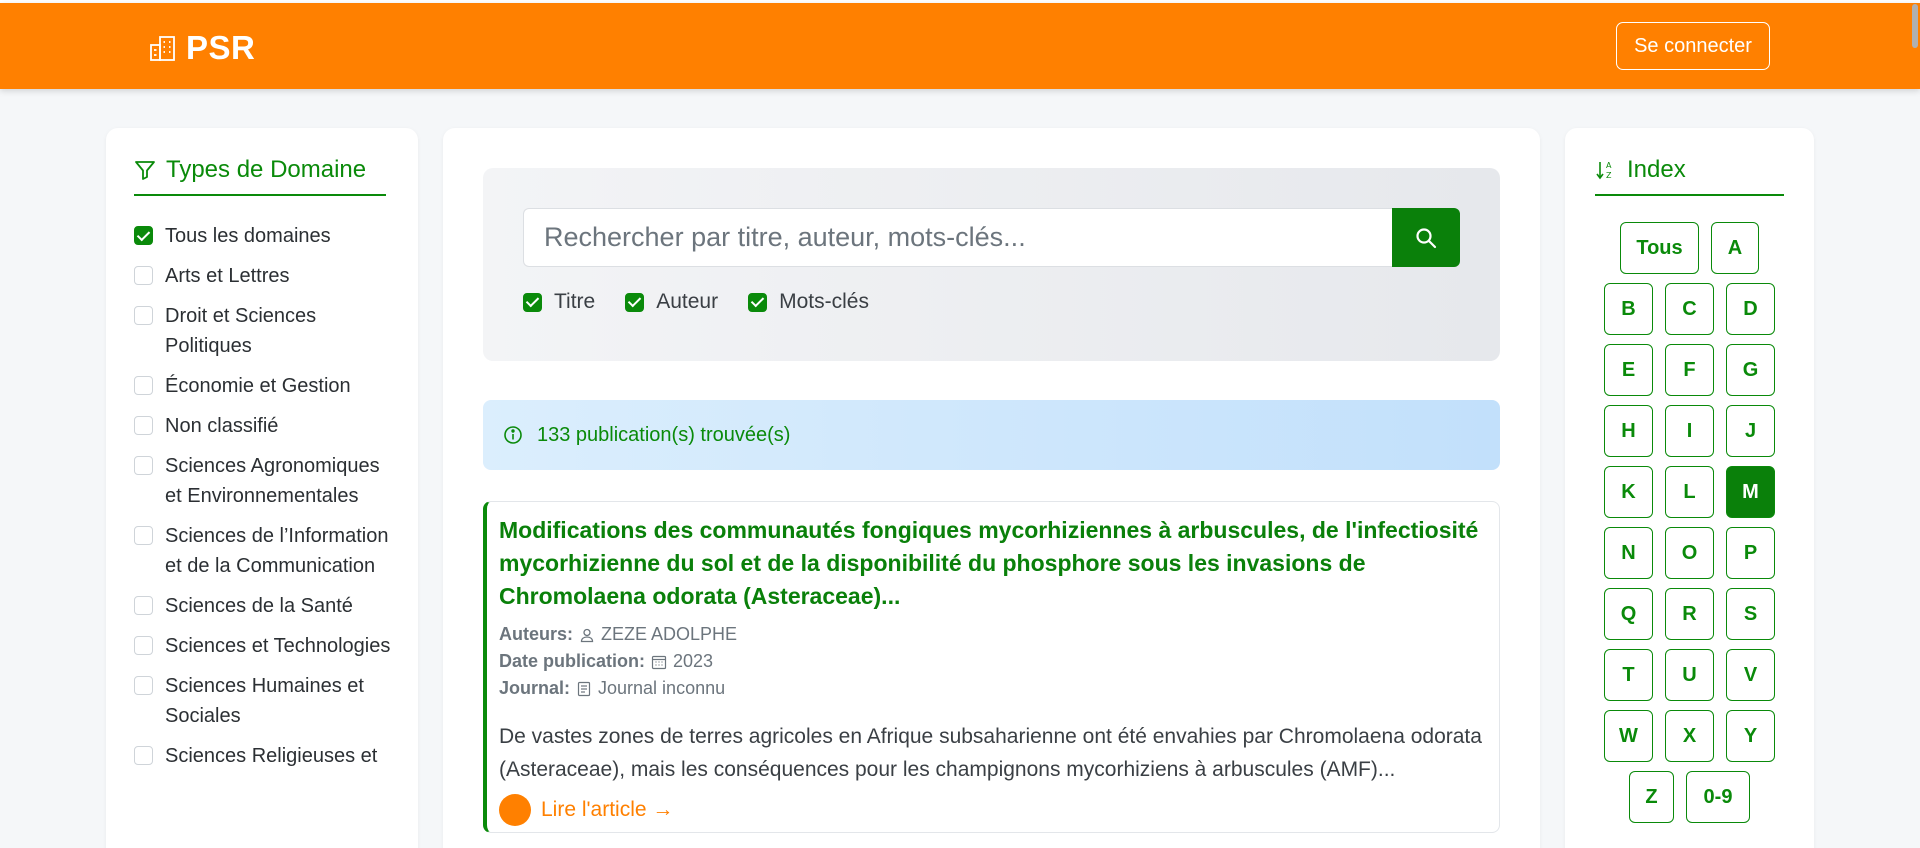 The width and height of the screenshot is (1920, 848). Describe the element at coordinates (586, 810) in the screenshot. I see `read-article-link: Lire l'article →` at that location.